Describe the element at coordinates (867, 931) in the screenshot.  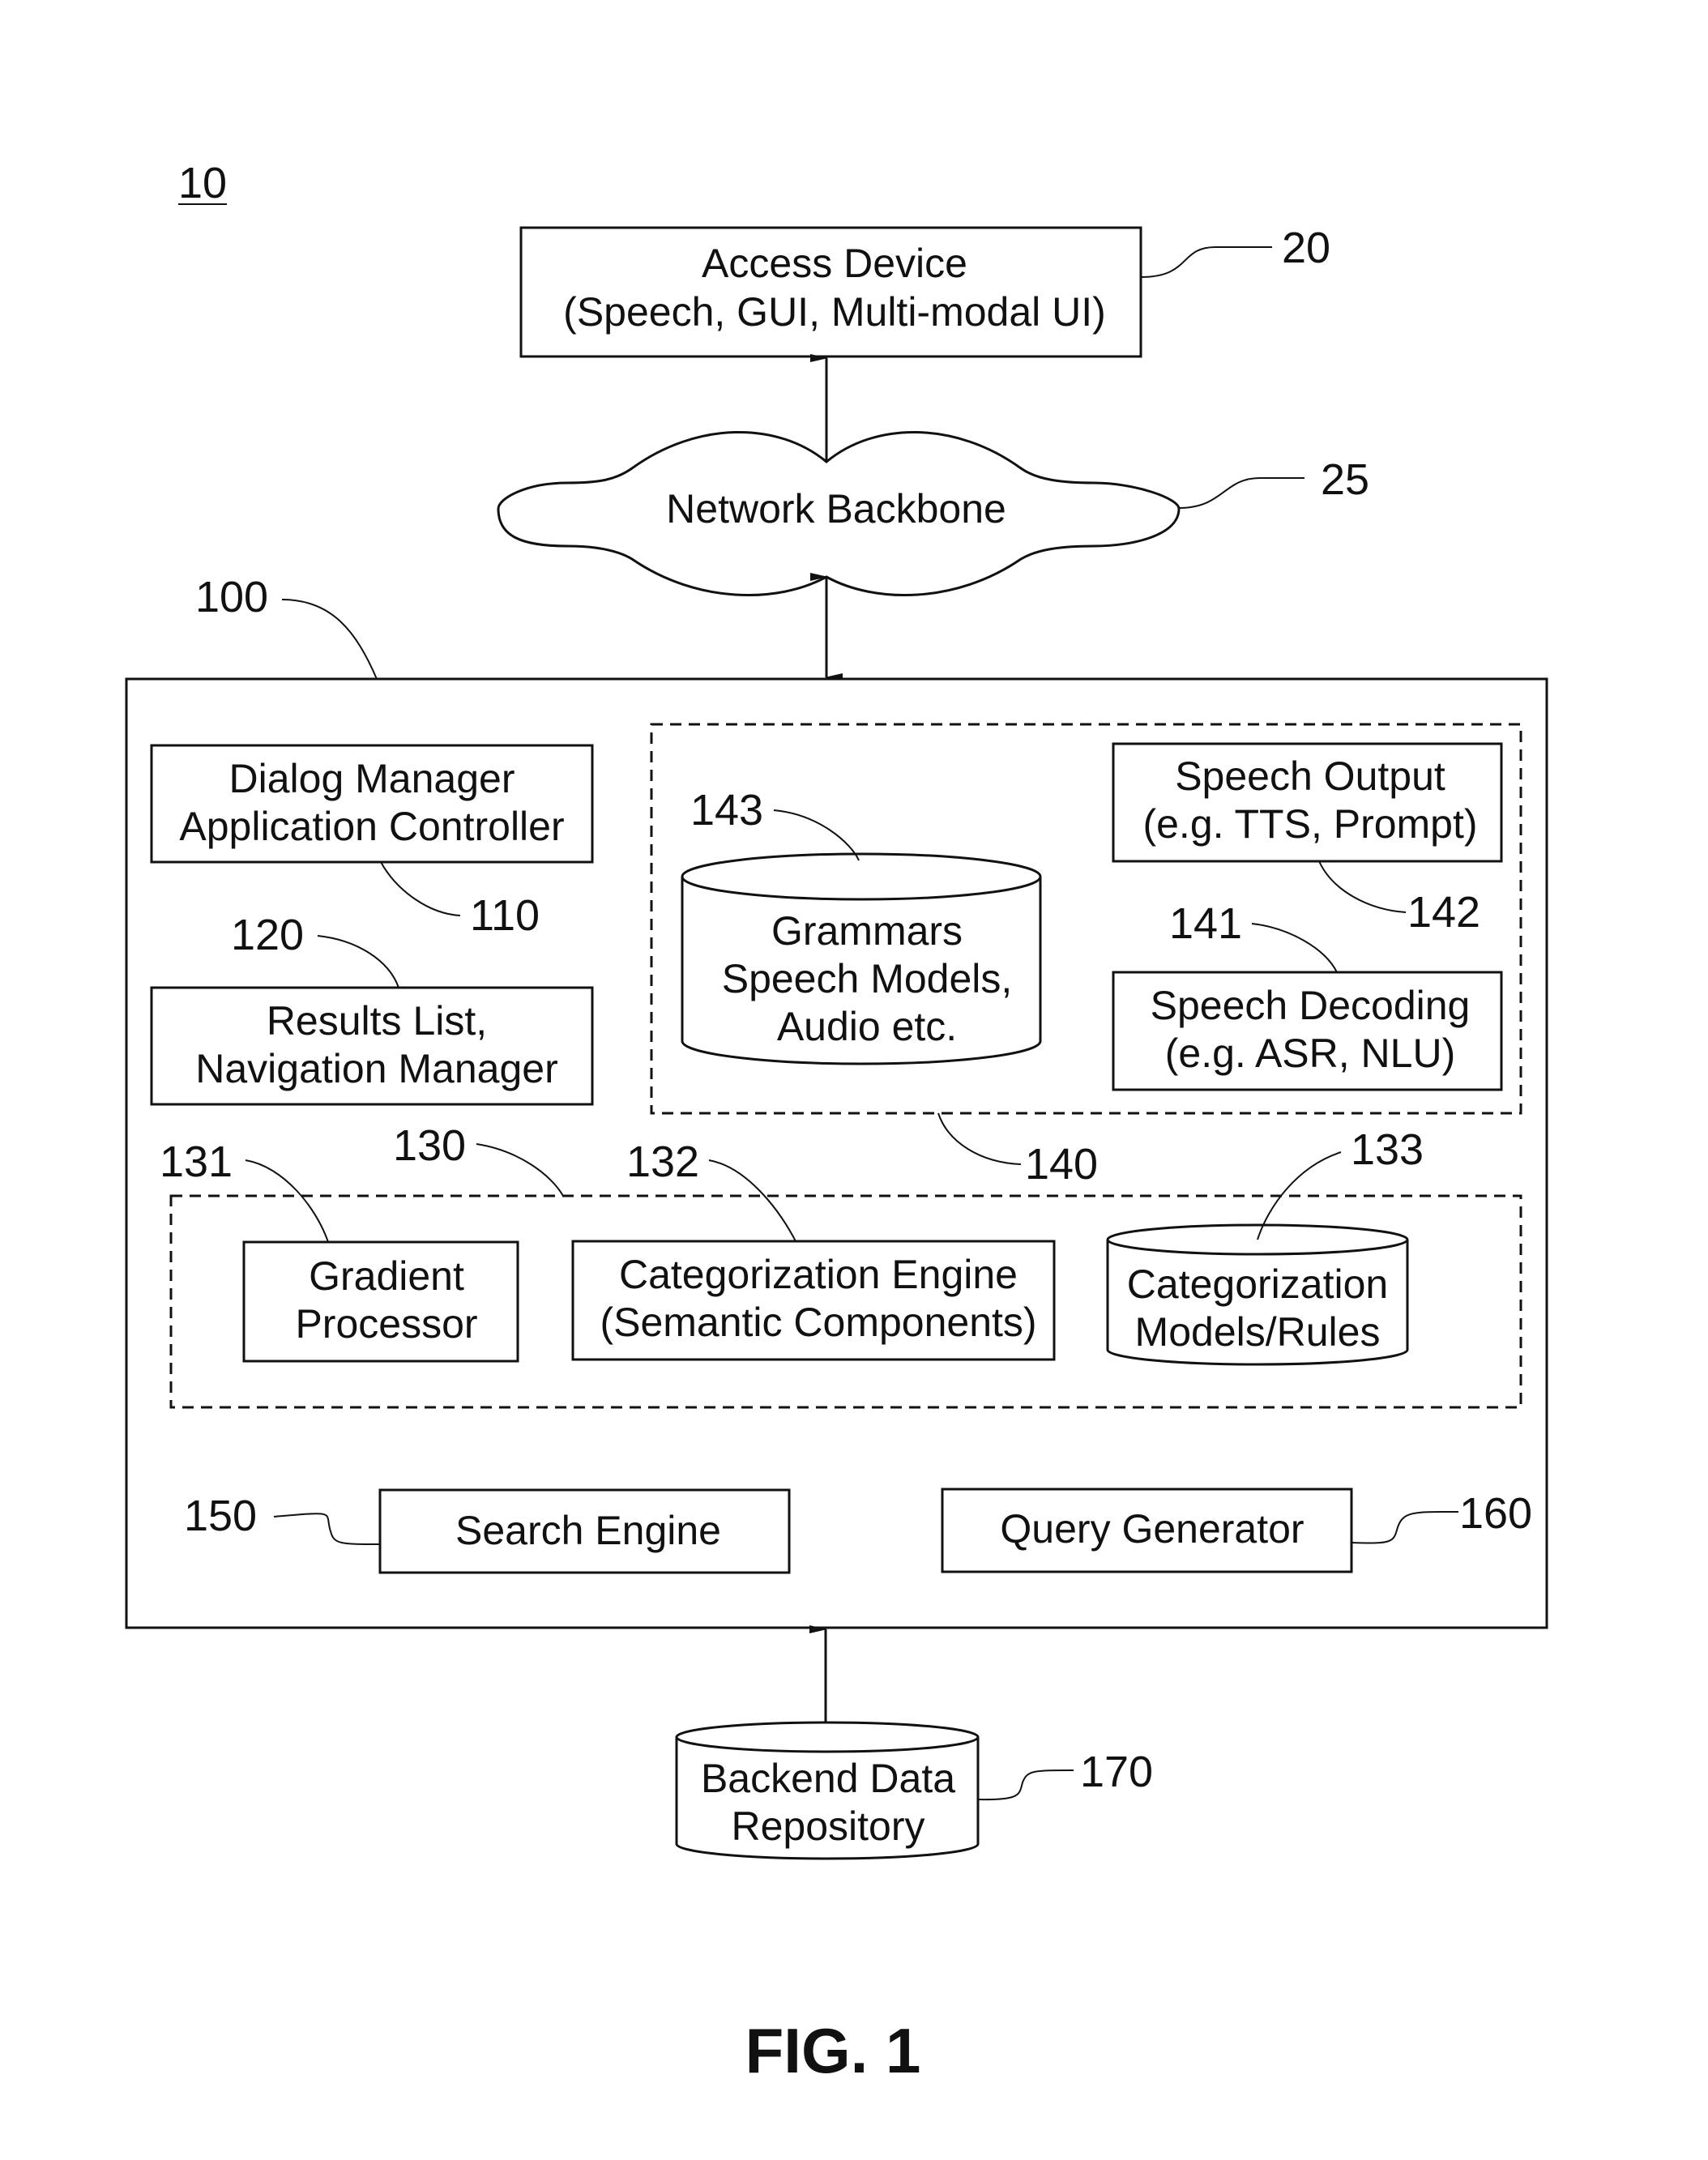
I see `grammars-line1: Grammars` at that location.